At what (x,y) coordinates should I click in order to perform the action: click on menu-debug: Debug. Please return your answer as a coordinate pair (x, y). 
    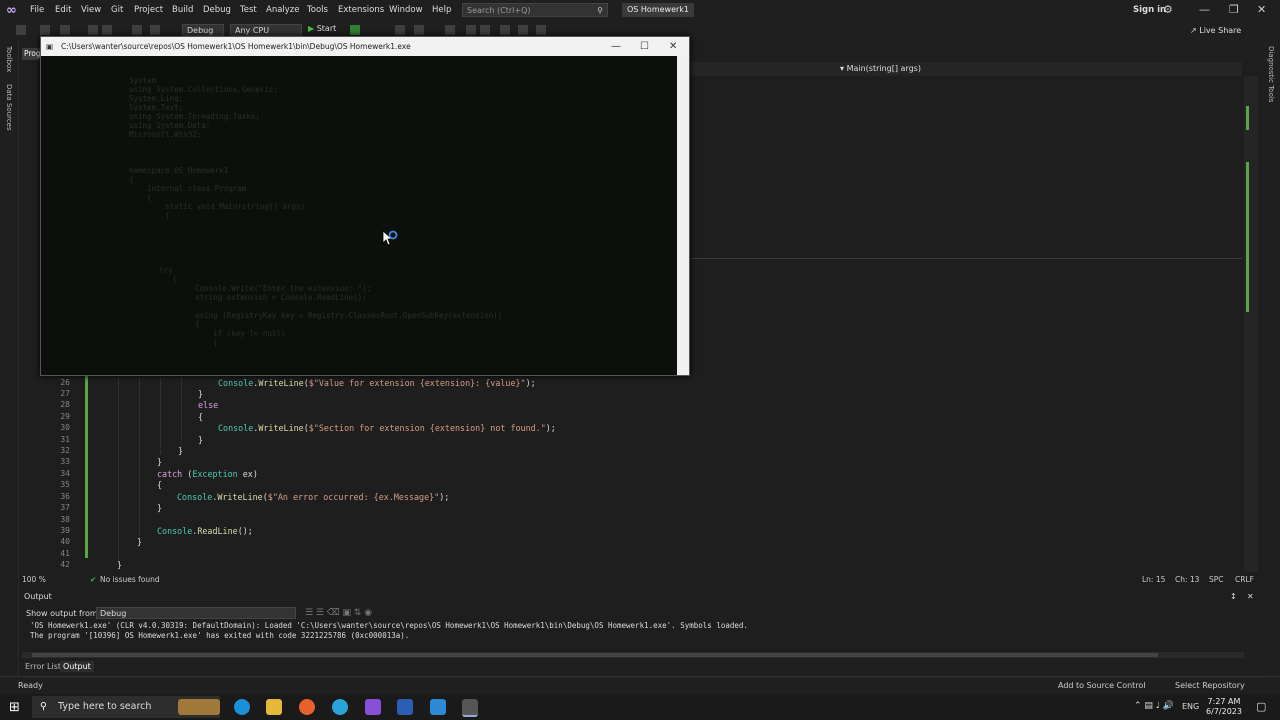
    Looking at the image, I should click on (217, 10).